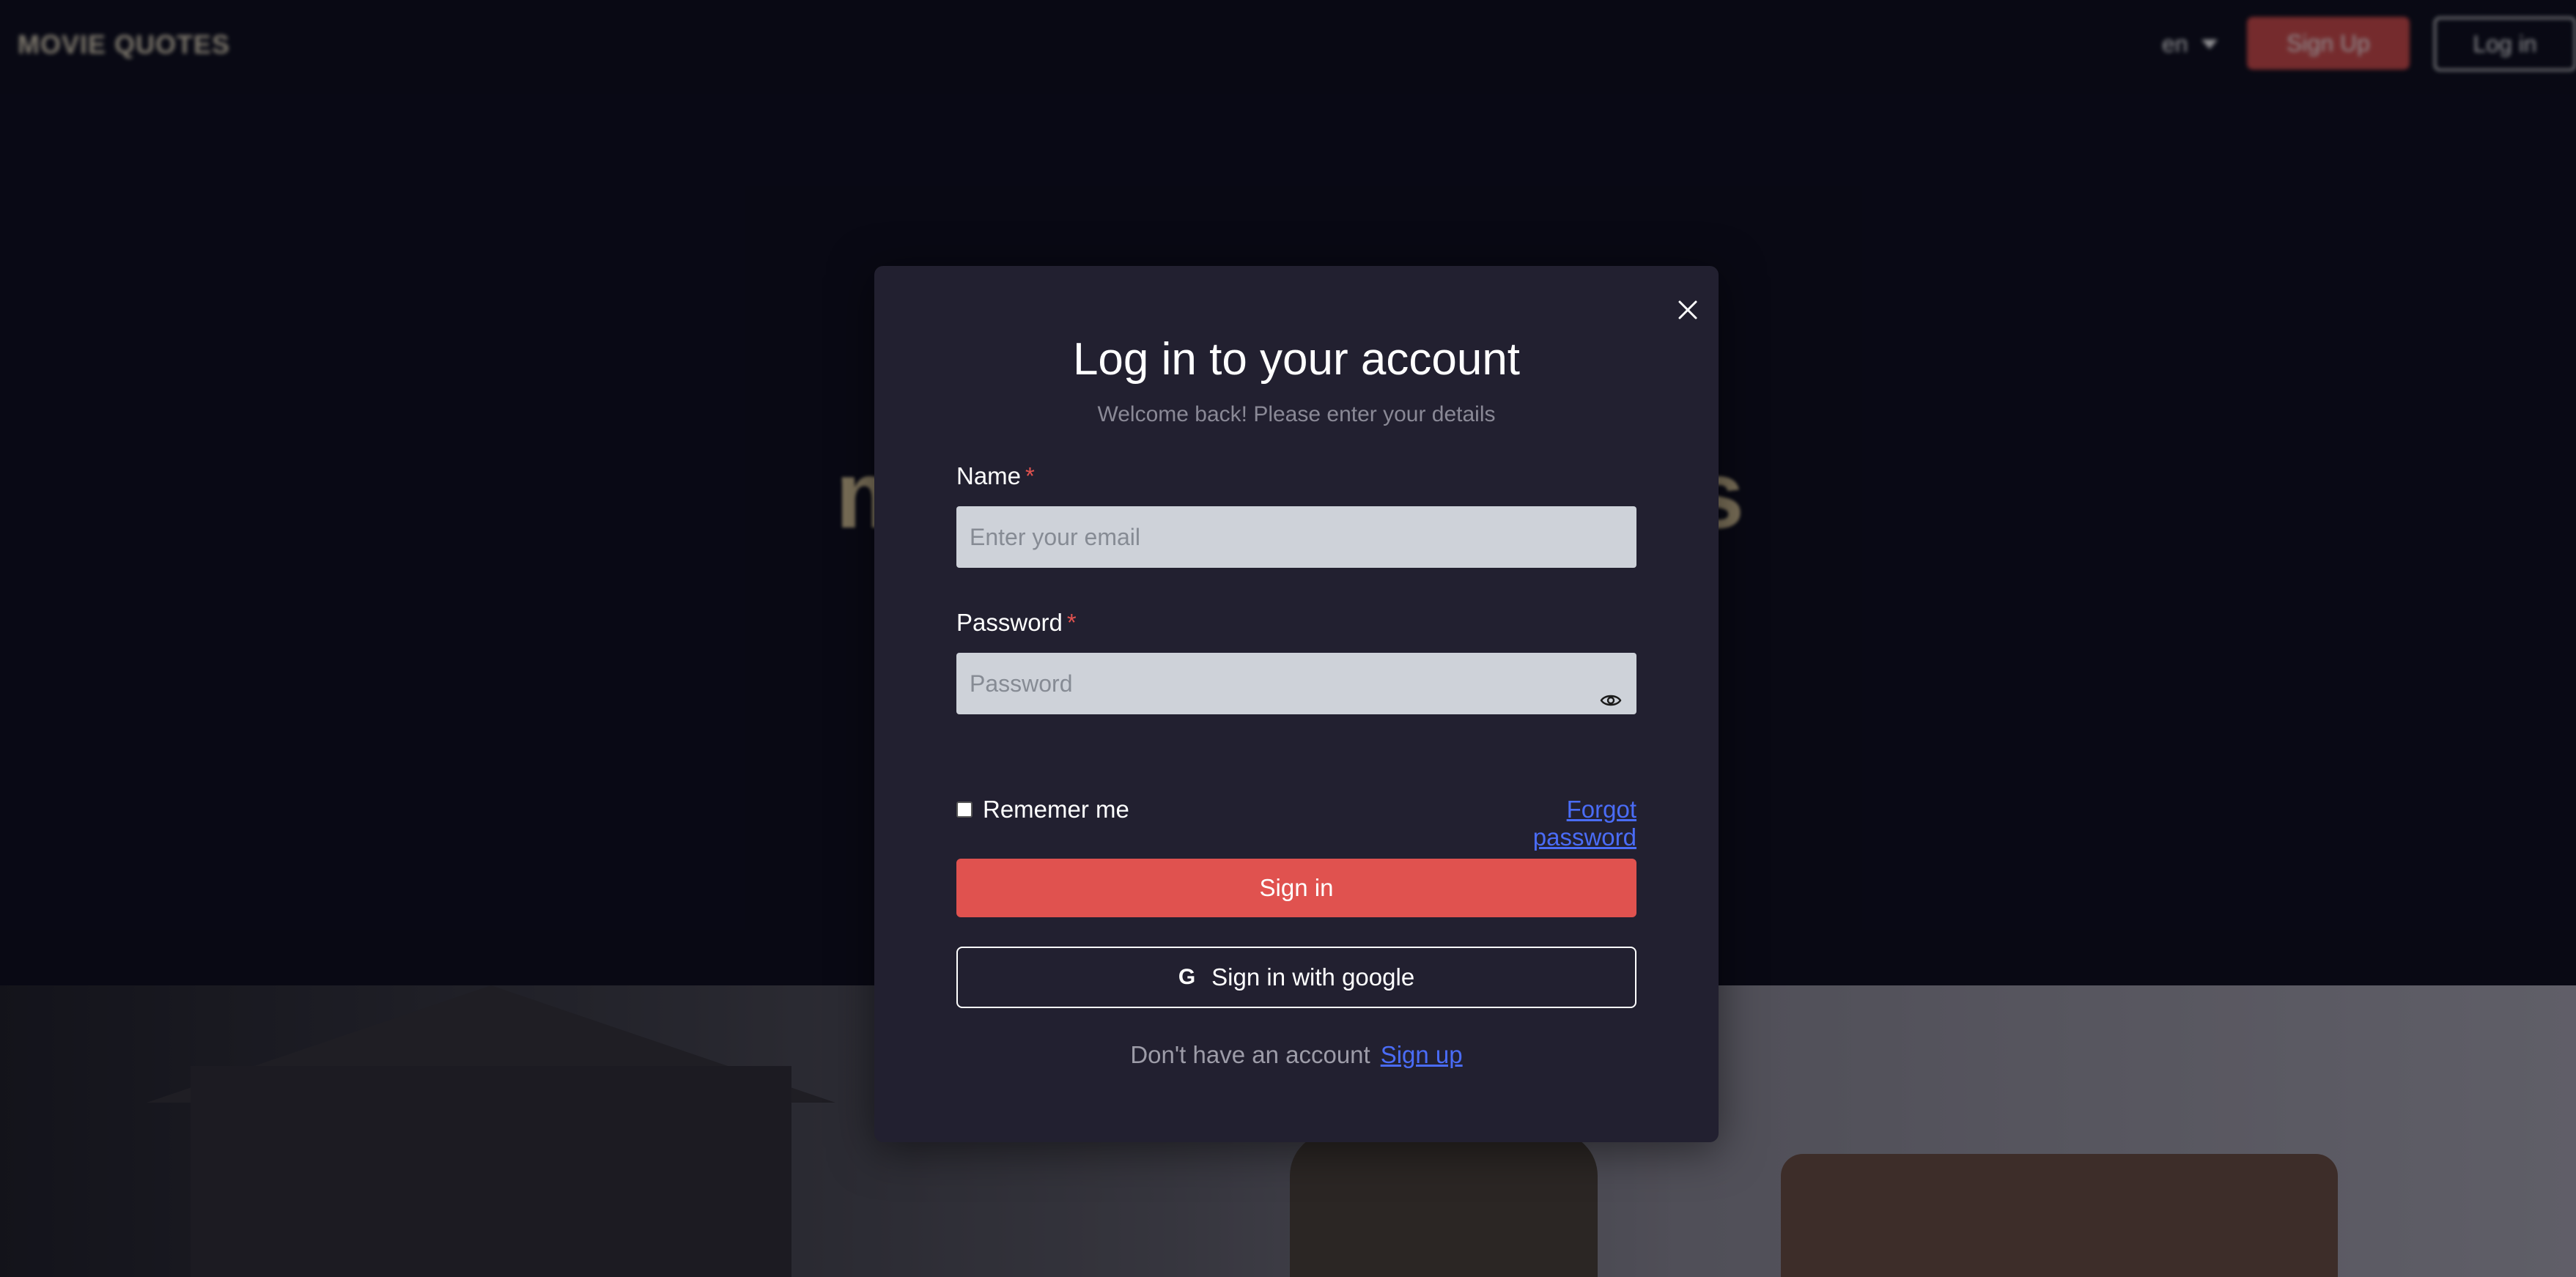 This screenshot has height=1277, width=2576. I want to click on sign-in-button: Sign in, so click(1296, 888).